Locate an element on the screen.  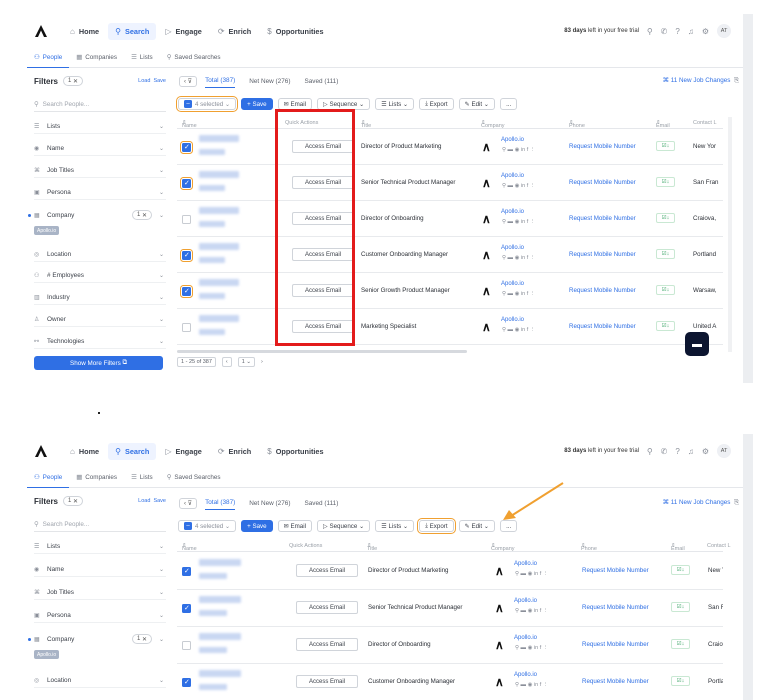
filter-persona: ▣ Persona ⌄ is located at coordinates (100, 616).